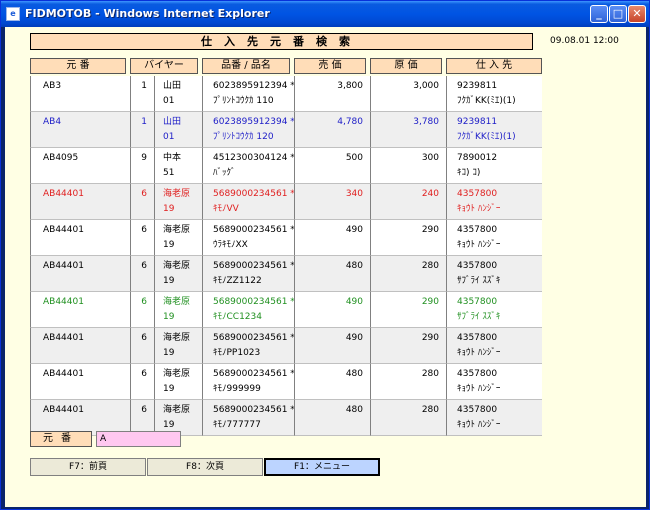 The width and height of the screenshot is (650, 510). I want to click on cell-item-item-name: ｷﾓﾉZZ1122, so click(237, 281).